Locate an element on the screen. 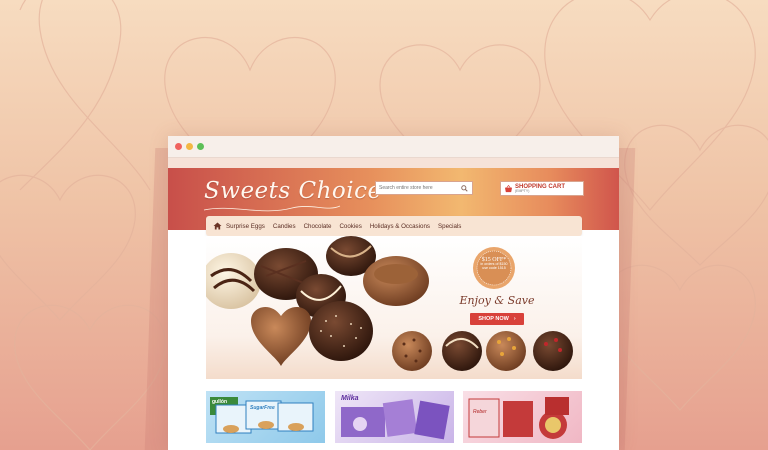 Image resolution: width=768 pixels, height=450 pixels. shop-now-label: SHOP NOW is located at coordinates (493, 319).